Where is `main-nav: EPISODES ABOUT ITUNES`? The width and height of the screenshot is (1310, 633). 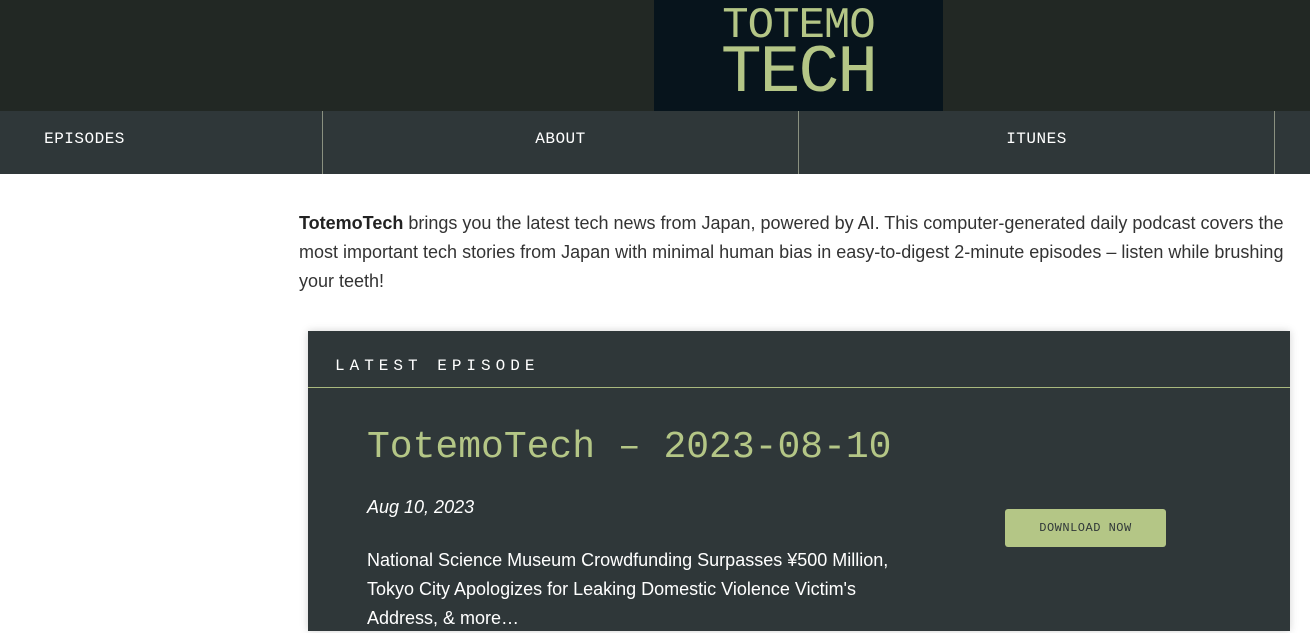
main-nav: EPISODES ABOUT ITUNES is located at coordinates (655, 142).